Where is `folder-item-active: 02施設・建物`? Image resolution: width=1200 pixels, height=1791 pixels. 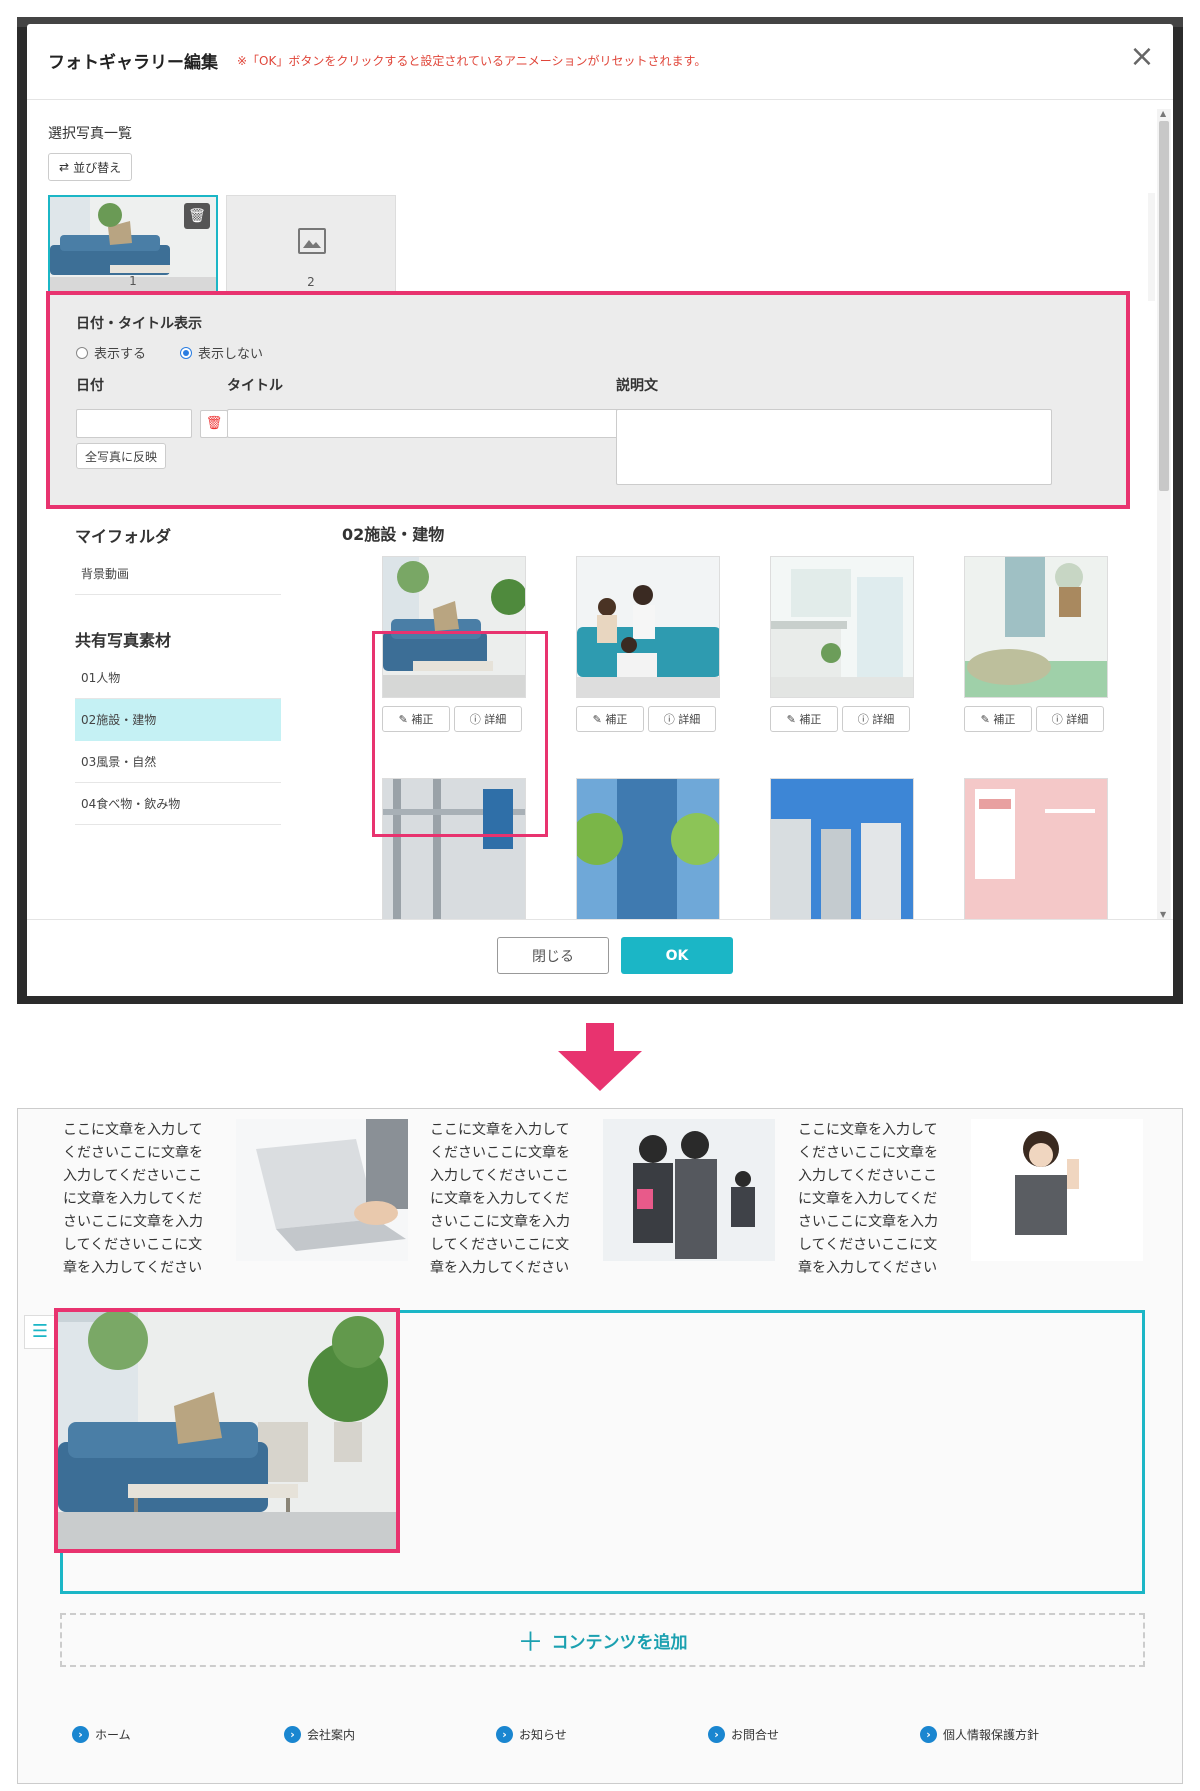
folder-item-active: 02施設・建物 is located at coordinates (178, 720).